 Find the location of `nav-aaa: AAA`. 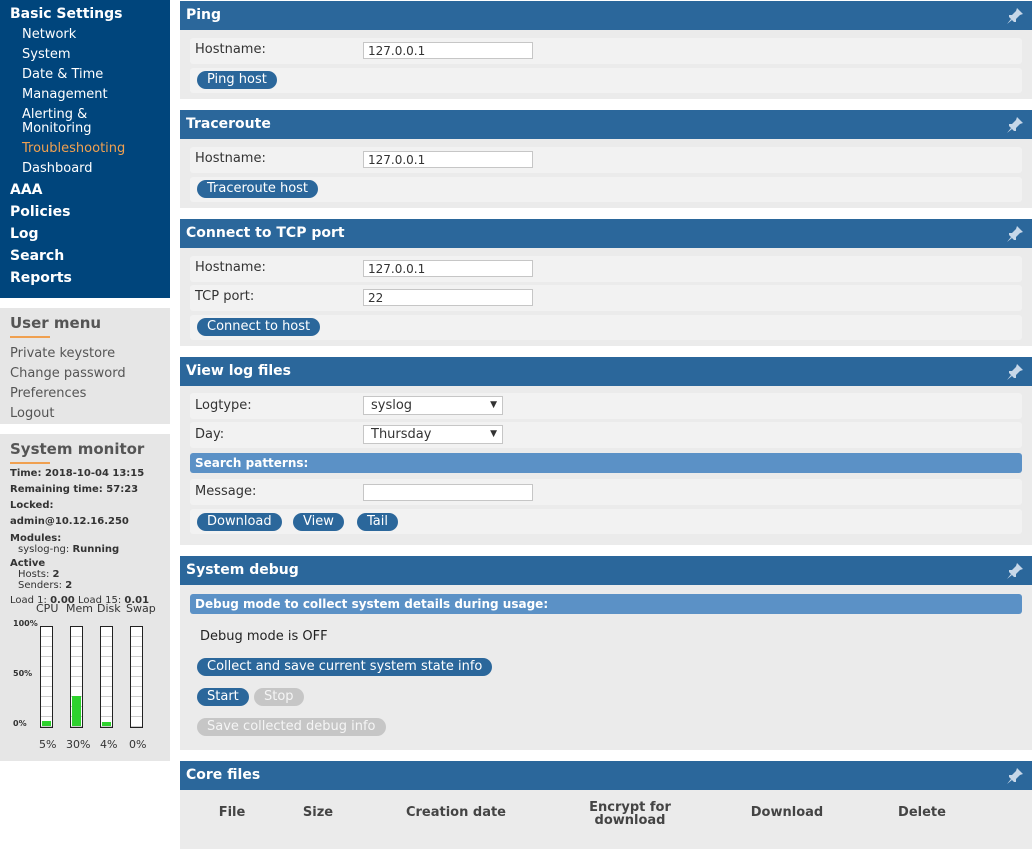

nav-aaa: AAA is located at coordinates (85, 190).